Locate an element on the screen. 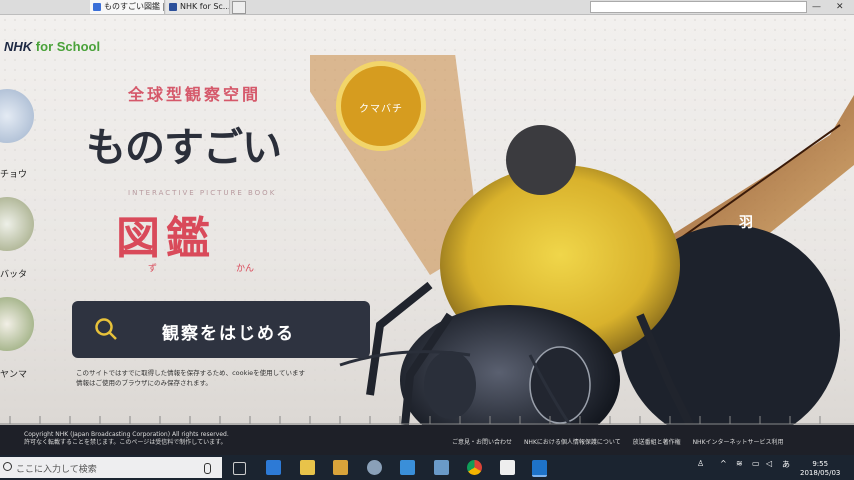 The height and width of the screenshot is (480, 854). taskbar-clock: 9:55 2018/05/03 is located at coordinates (820, 469).